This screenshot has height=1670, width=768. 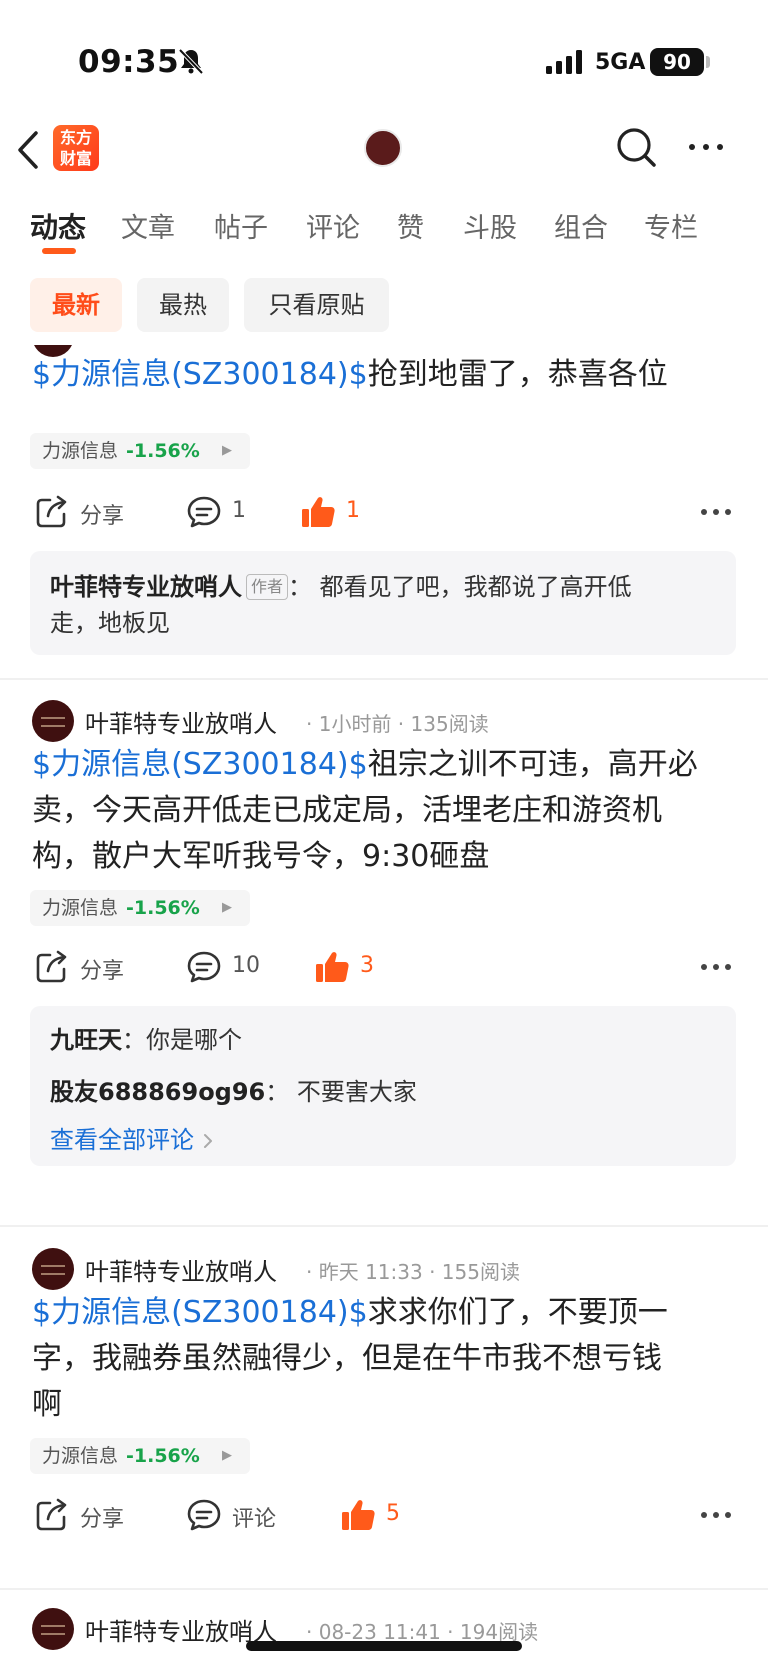 What do you see at coordinates (347, 810) in the screenshot?
I see `post-body-line-2: 卖，今天高开低走已成定局，活埋老庄和游资机` at bounding box center [347, 810].